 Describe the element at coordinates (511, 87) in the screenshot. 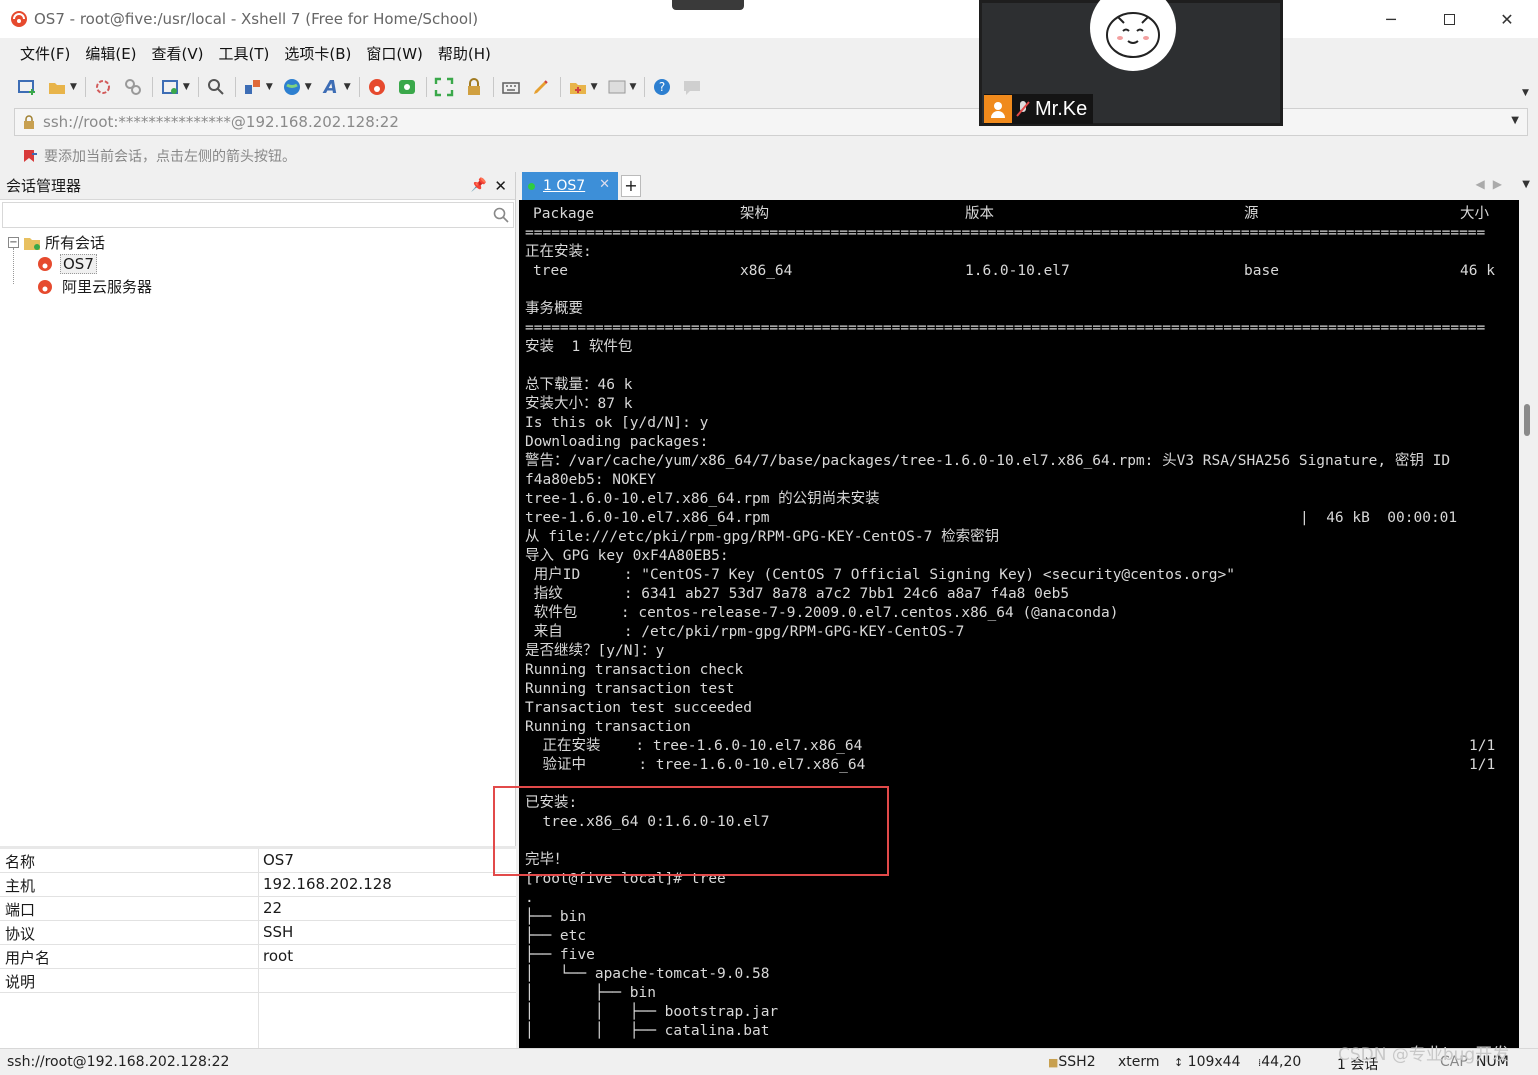

I see `keyboard-button` at that location.